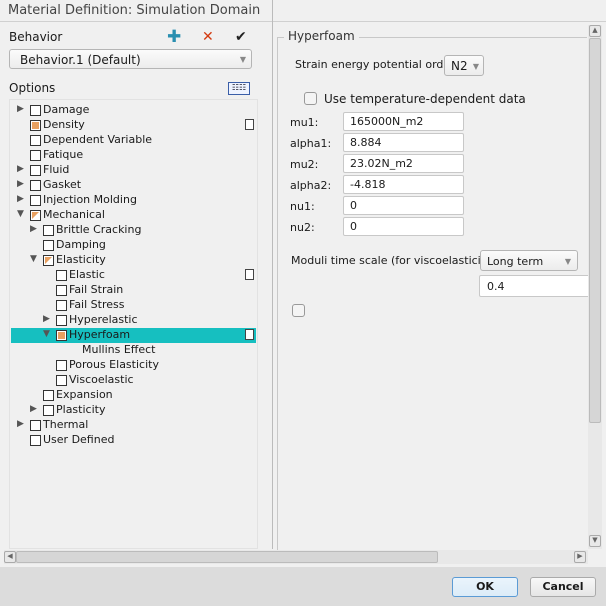 The height and width of the screenshot is (606, 606). Describe the element at coordinates (133, 365) in the screenshot. I see `tree-item-porous-elasticity: Porous Elasticity` at that location.